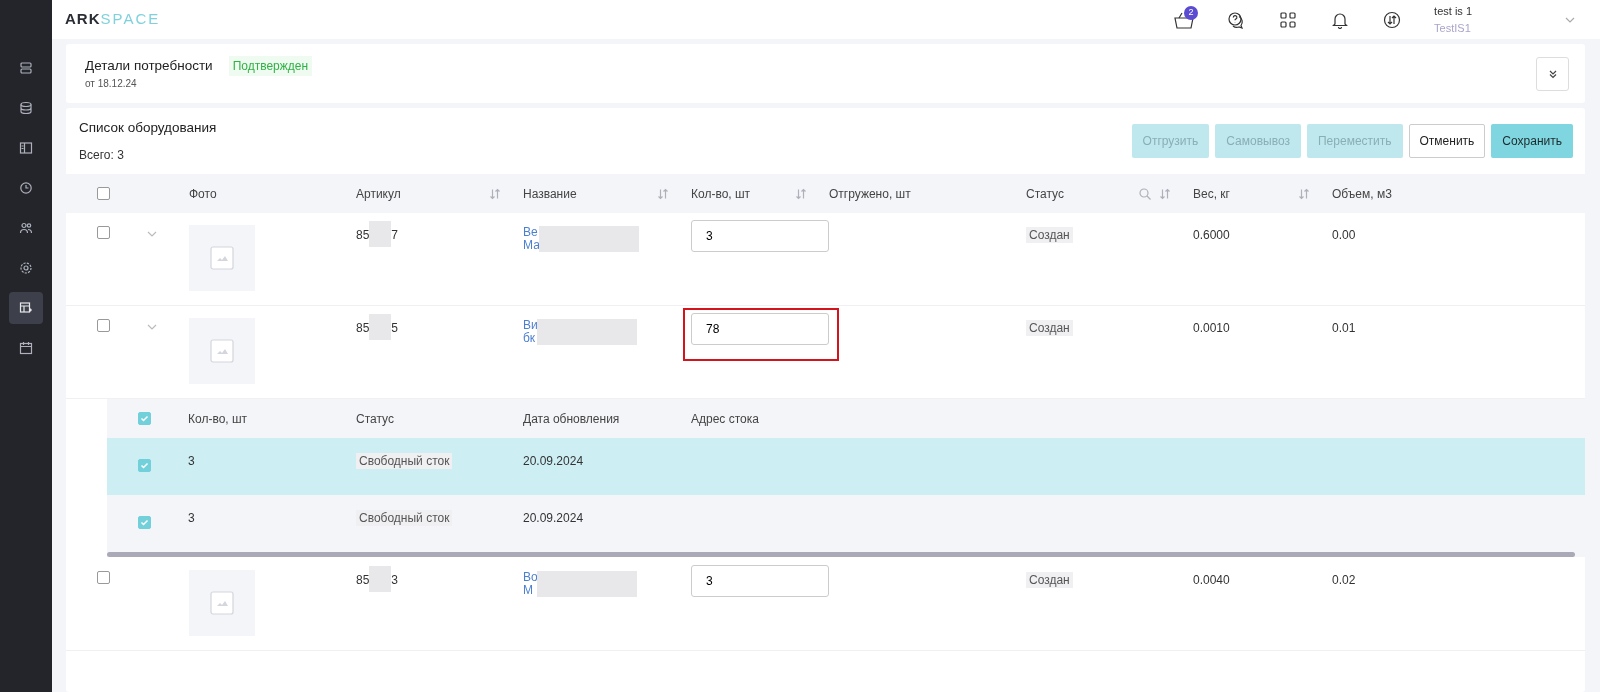 This screenshot has width=1600, height=692. Describe the element at coordinates (26, 68) in the screenshot. I see `server-icon` at that location.